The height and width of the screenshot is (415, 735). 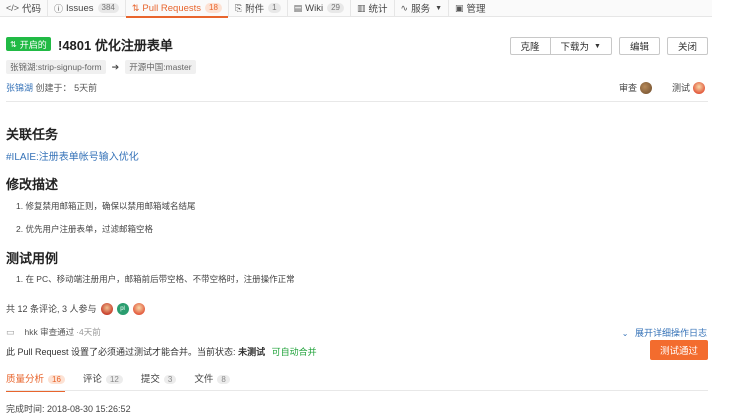 I want to click on nav-tab-label: Pull Requests, so click(x=172, y=8).